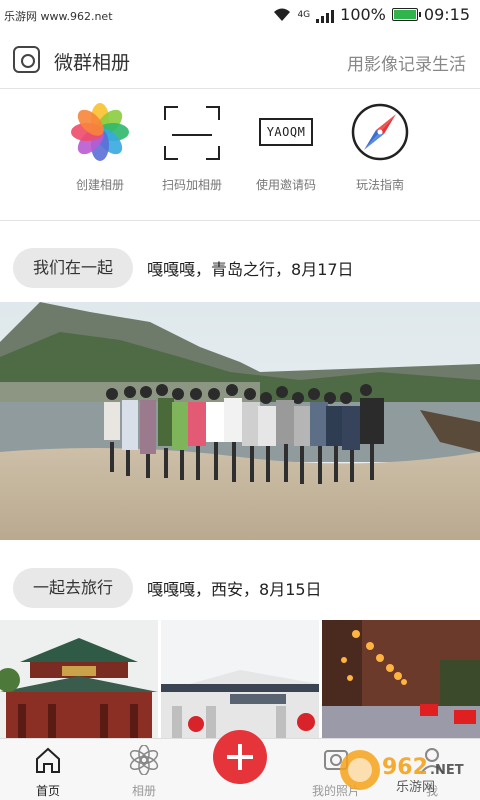 Image resolution: width=480 pixels, height=800 pixels. I want to click on add-button, so click(240, 757).